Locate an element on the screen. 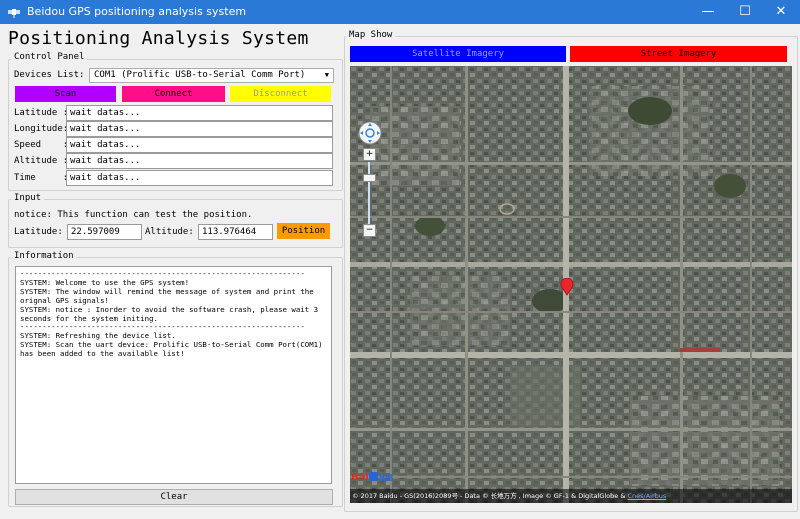 The width and height of the screenshot is (800, 519). zoom-in-button: + is located at coordinates (369, 154).